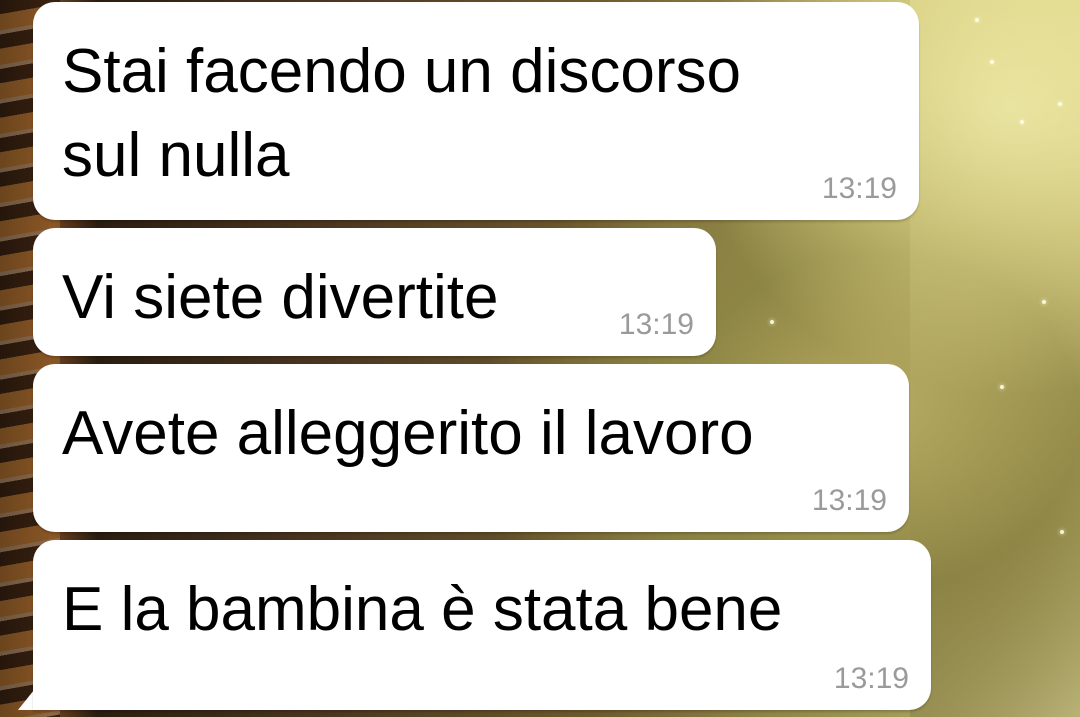 This screenshot has width=1080, height=717. I want to click on message-text: E la bambina è stata bene, so click(422, 609).